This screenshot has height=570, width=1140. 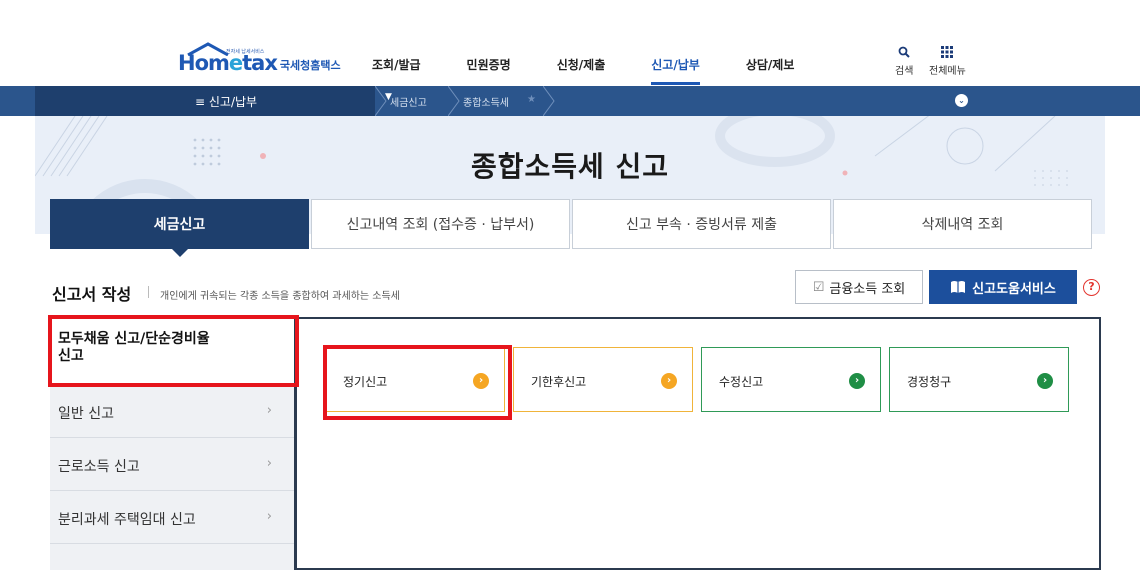 What do you see at coordinates (979, 379) in the screenshot?
I see `refund-claim-card: 경정청구 ›` at bounding box center [979, 379].